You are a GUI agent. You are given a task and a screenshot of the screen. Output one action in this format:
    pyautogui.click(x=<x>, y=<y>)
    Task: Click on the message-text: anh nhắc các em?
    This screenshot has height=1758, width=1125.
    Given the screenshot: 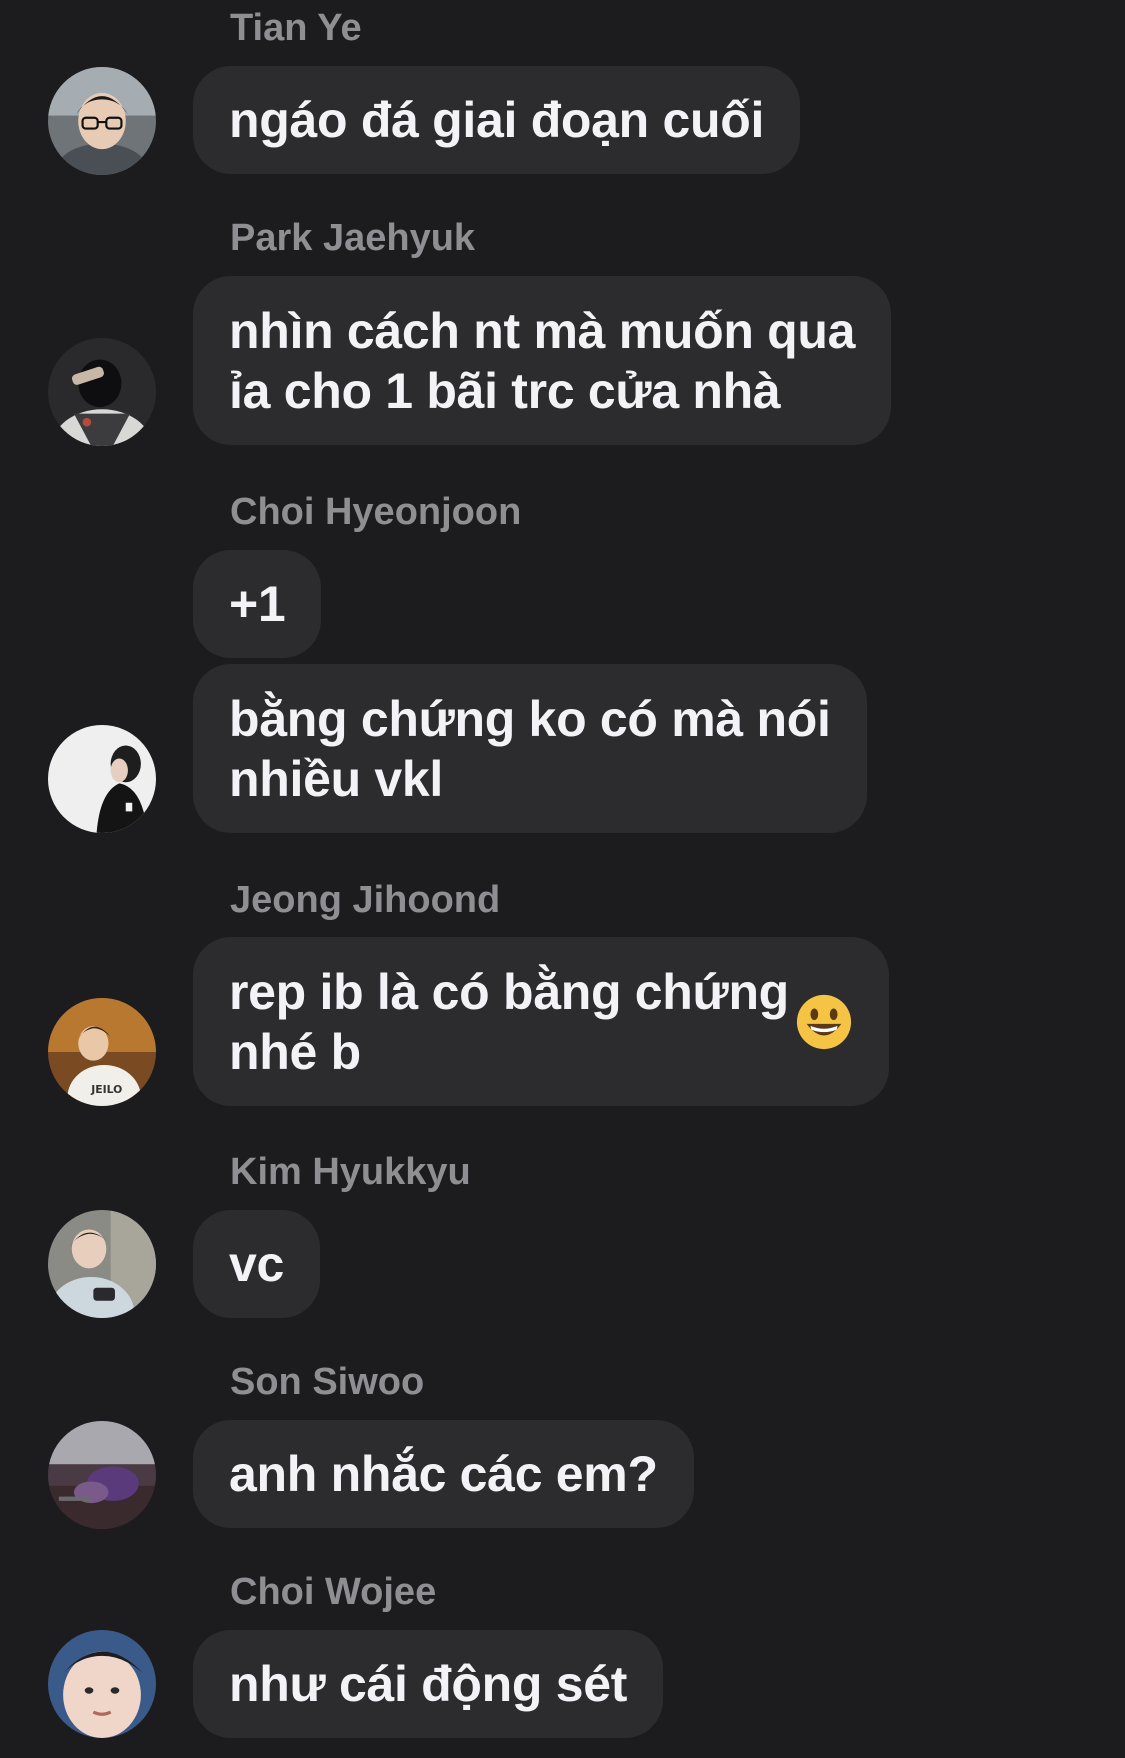 What is the action you would take?
    pyautogui.click(x=443, y=1474)
    